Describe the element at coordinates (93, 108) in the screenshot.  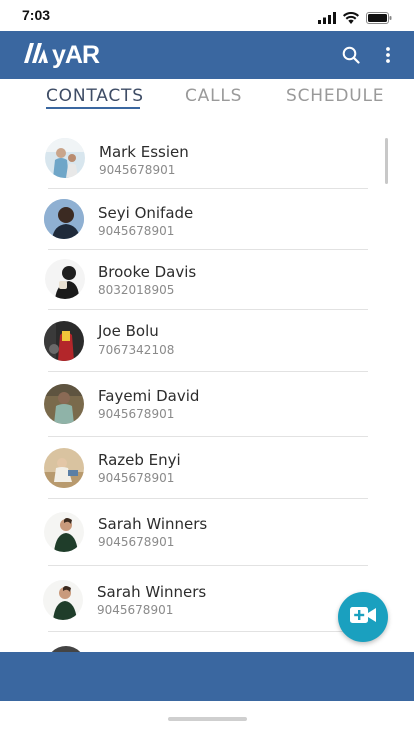
I see `active-tab-indicator` at that location.